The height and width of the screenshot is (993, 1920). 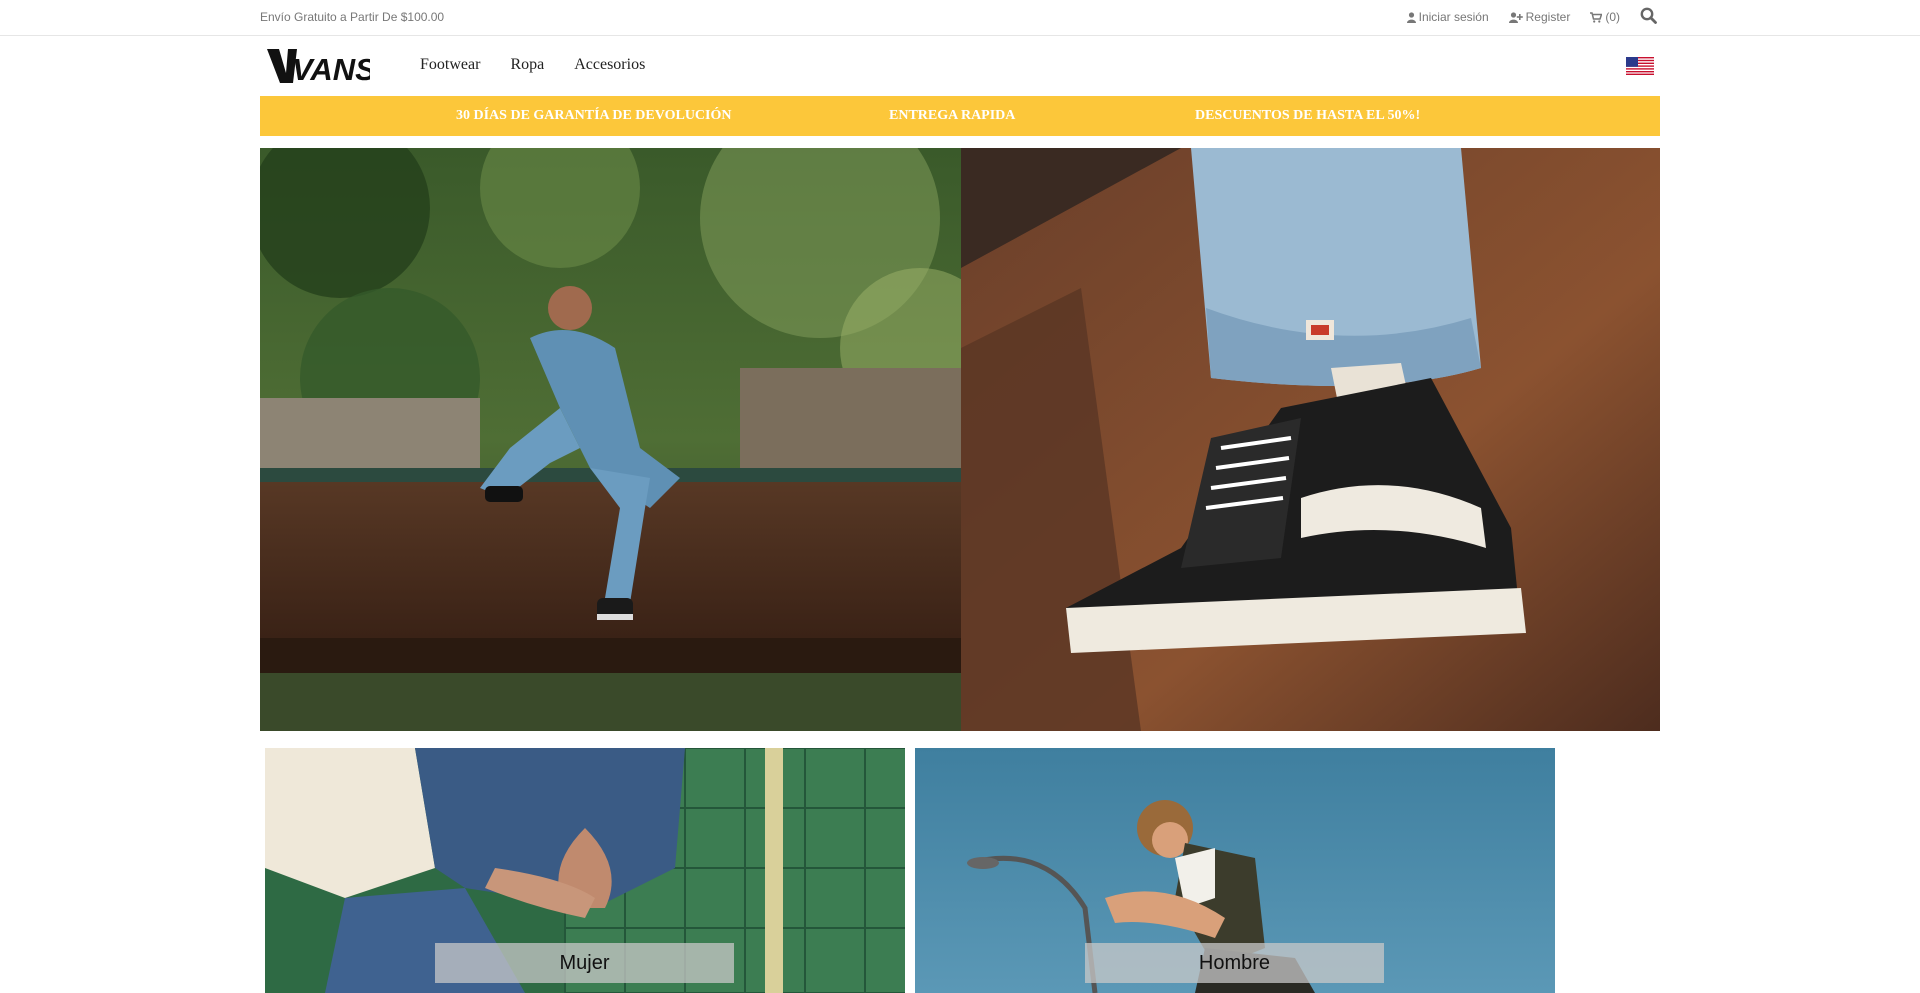 I want to click on category-tile-mujer: Mujer, so click(x=585, y=870).